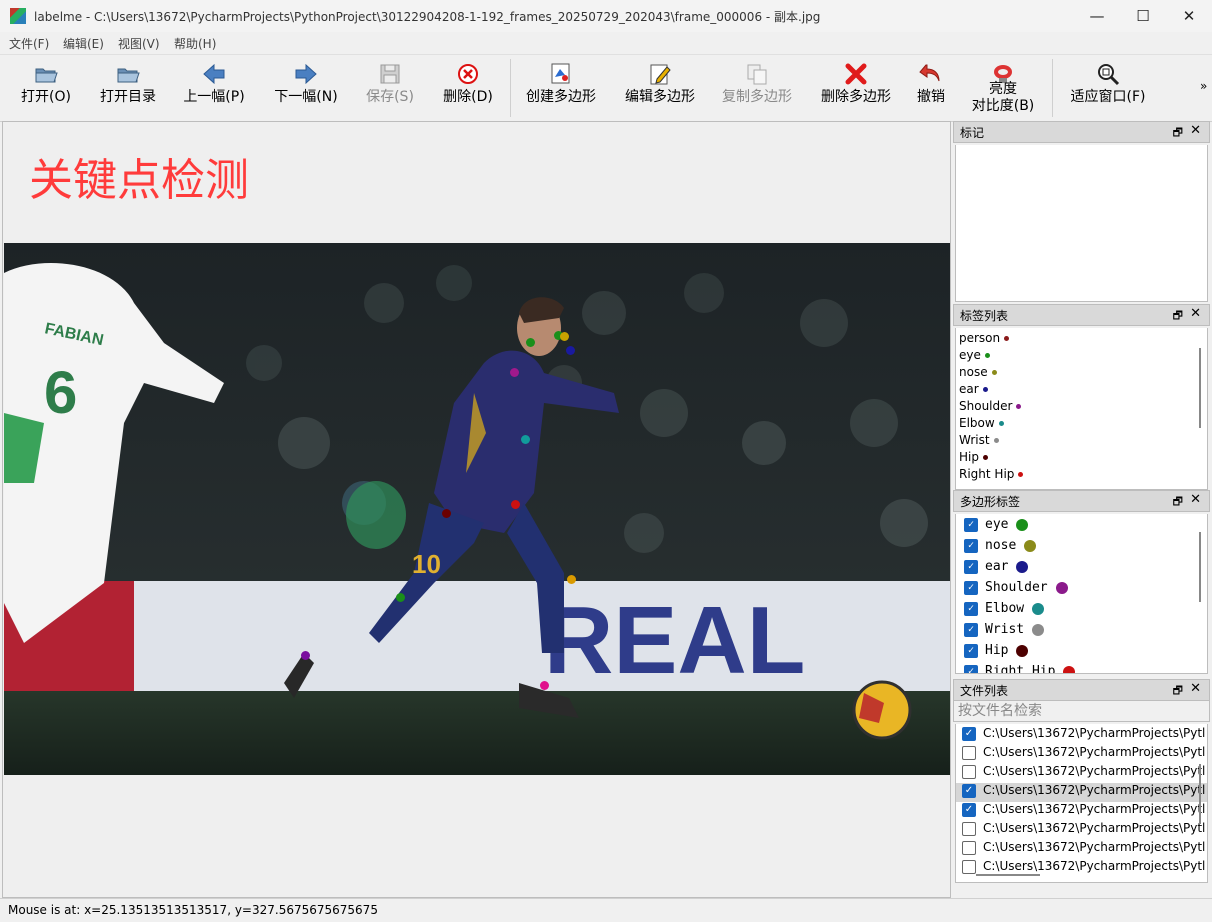  I want to click on open-dir-button: 打开目录, so click(128, 89).